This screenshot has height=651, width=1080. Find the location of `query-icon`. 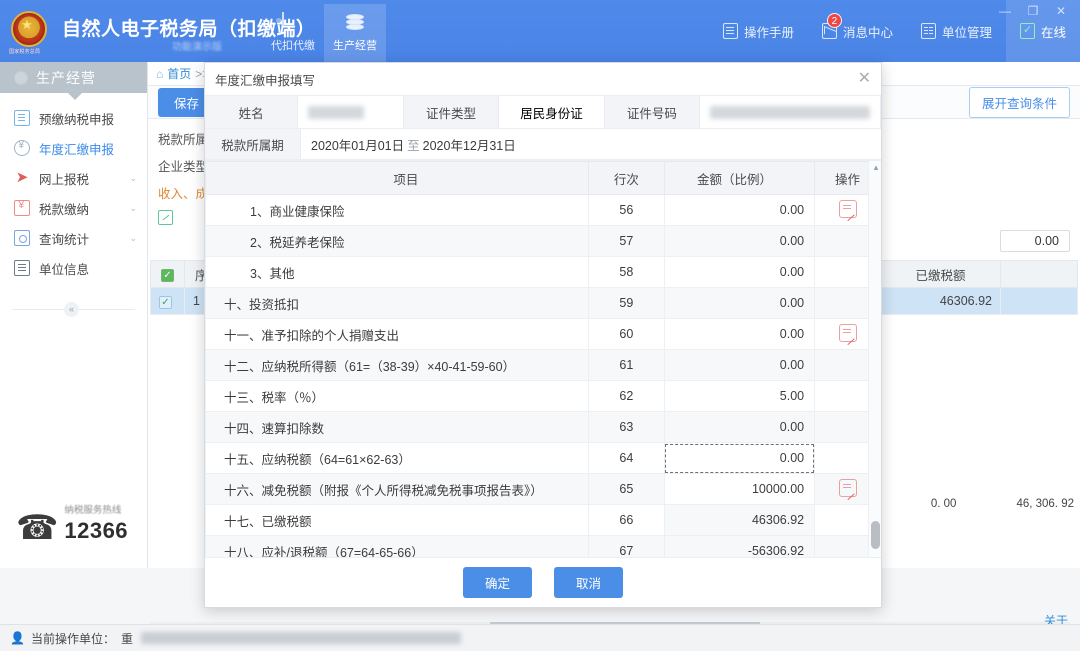

query-icon is located at coordinates (22, 238).